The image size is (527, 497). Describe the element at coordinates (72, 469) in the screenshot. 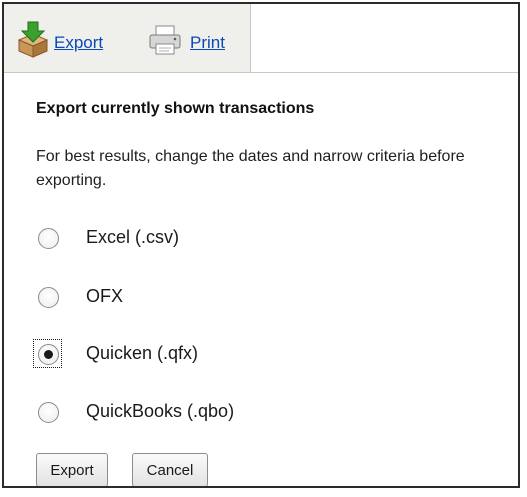

I see `export-button: Export` at that location.